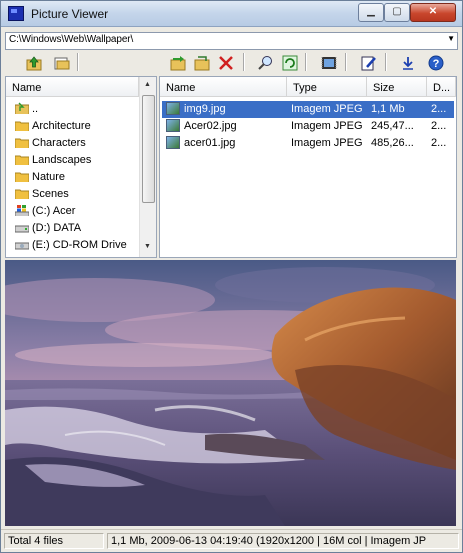 The width and height of the screenshot is (463, 553). What do you see at coordinates (49, 177) in the screenshot?
I see `folder-item-label: Nature` at bounding box center [49, 177].